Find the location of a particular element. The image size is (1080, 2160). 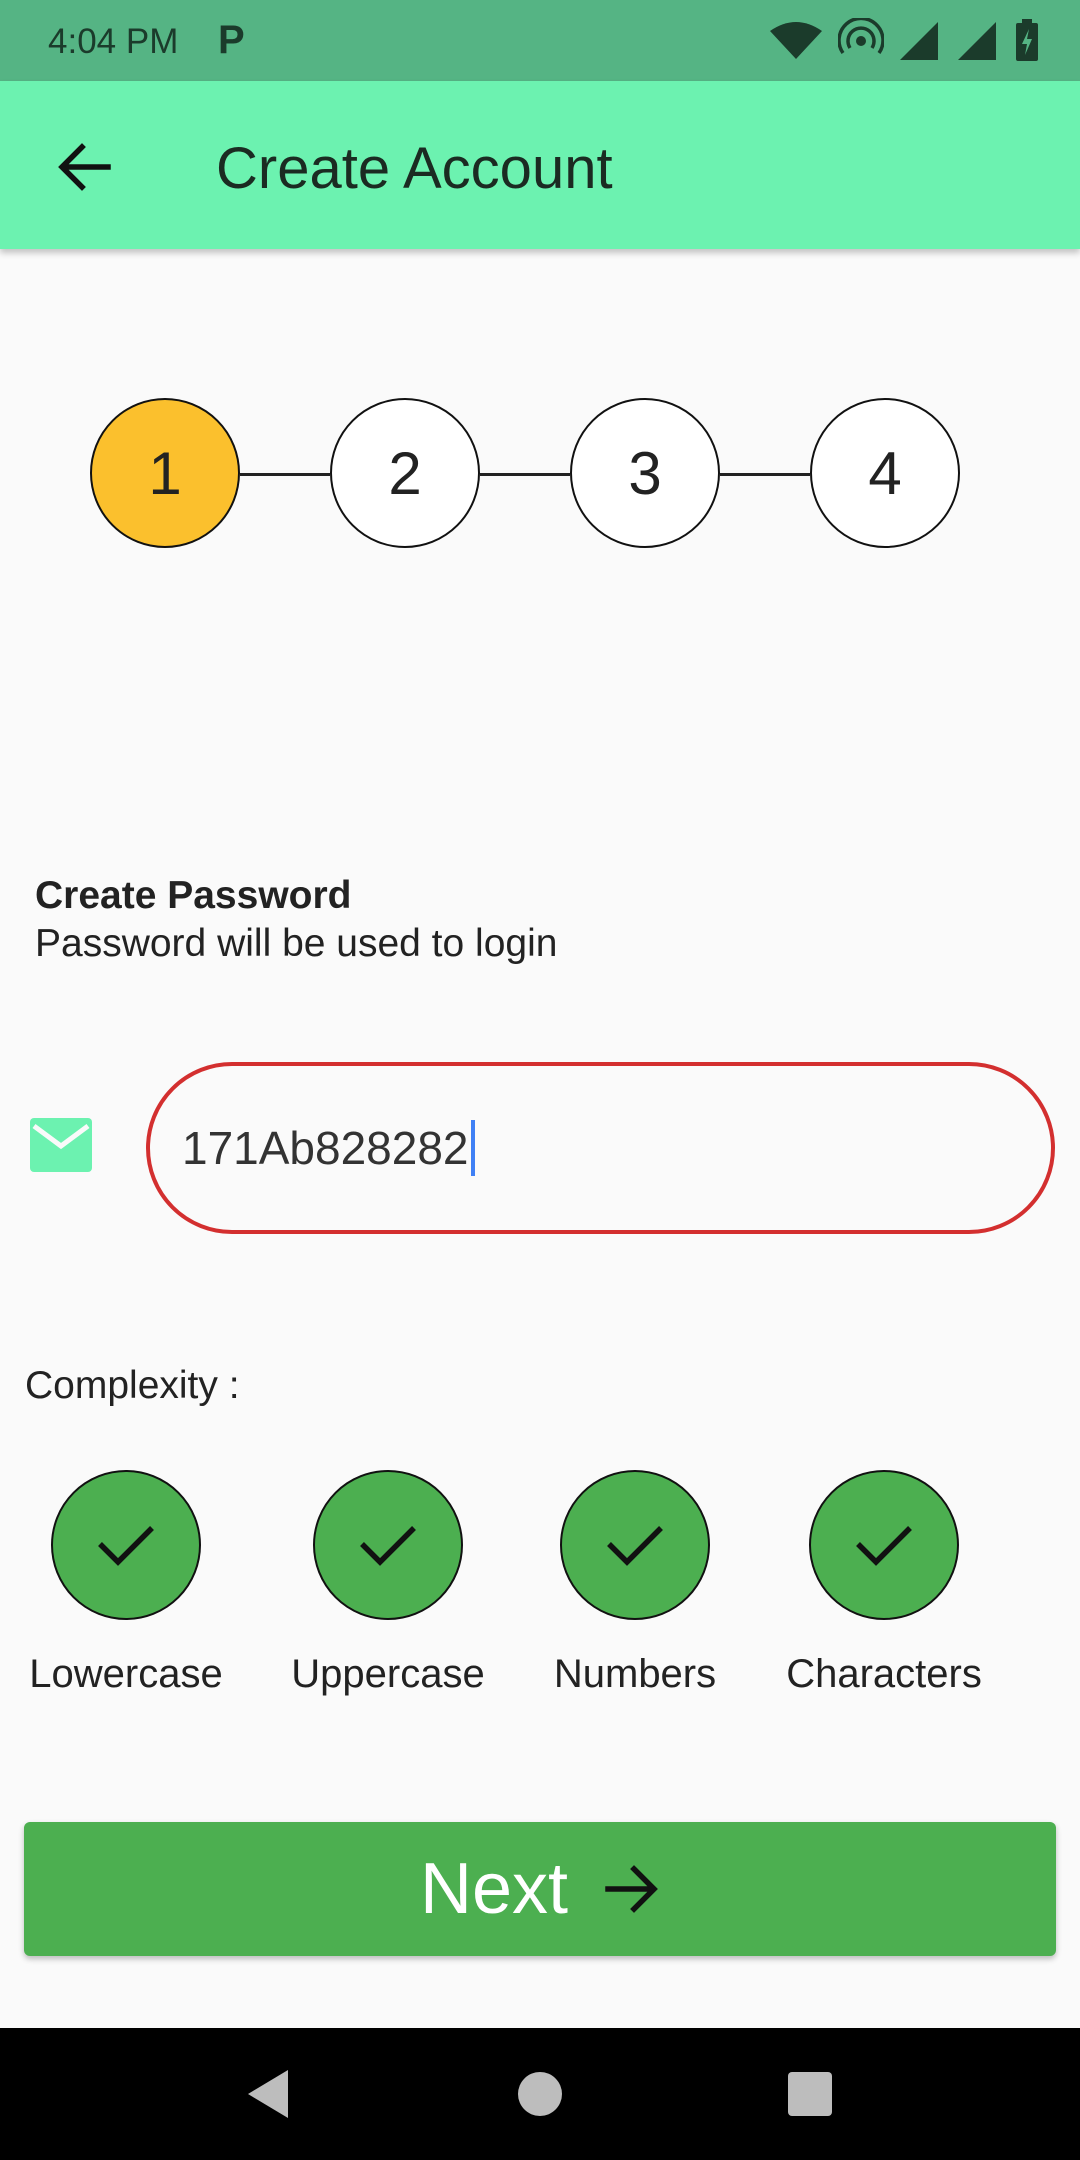

complexity-item-numbers: Numbers is located at coordinates (635, 1583).